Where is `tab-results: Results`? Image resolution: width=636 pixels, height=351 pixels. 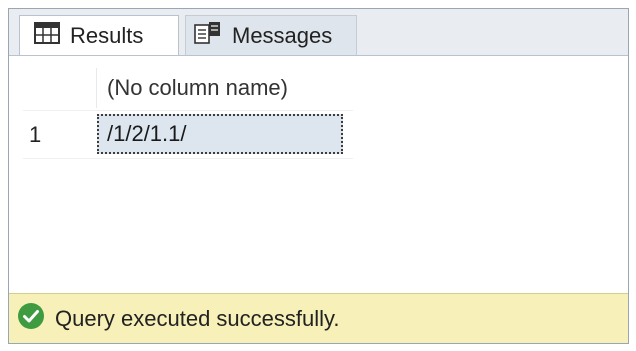
tab-results: Results is located at coordinates (99, 35).